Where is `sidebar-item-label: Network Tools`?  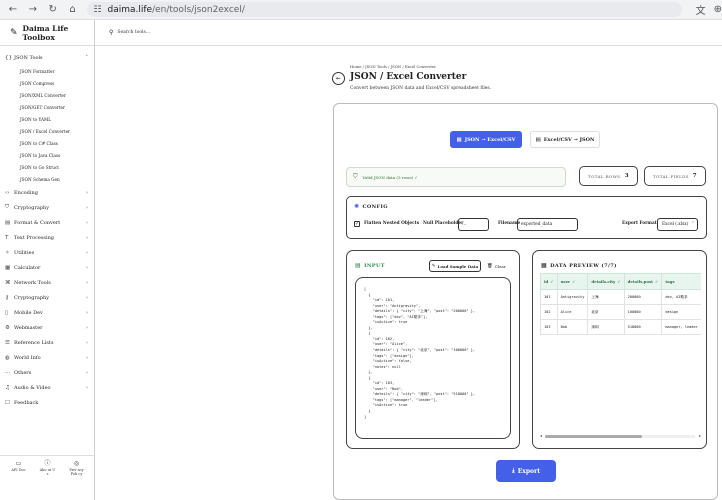
sidebar-item-label: Network Tools is located at coordinates (32, 282).